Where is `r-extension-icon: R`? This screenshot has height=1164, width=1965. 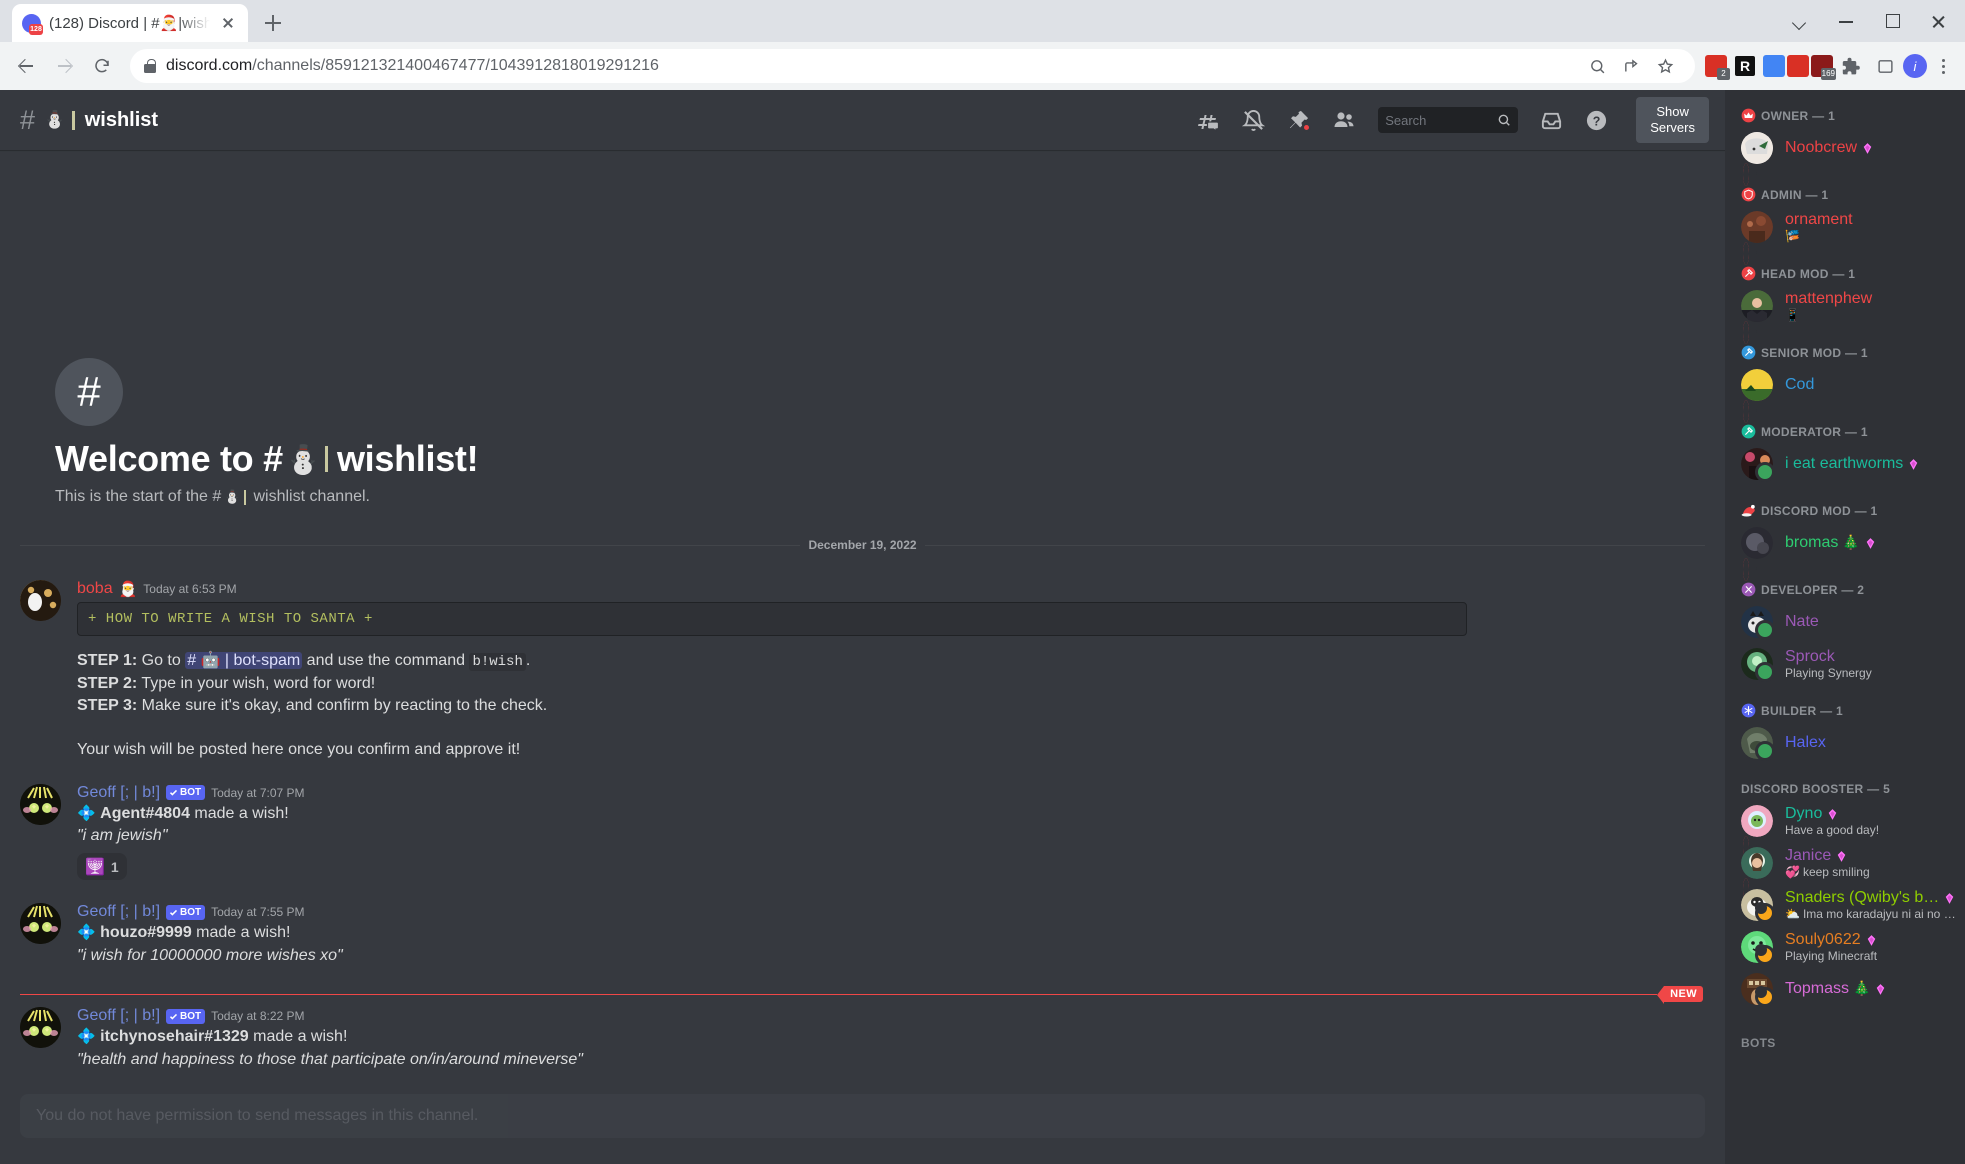
r-extension-icon: R is located at coordinates (1745, 66).